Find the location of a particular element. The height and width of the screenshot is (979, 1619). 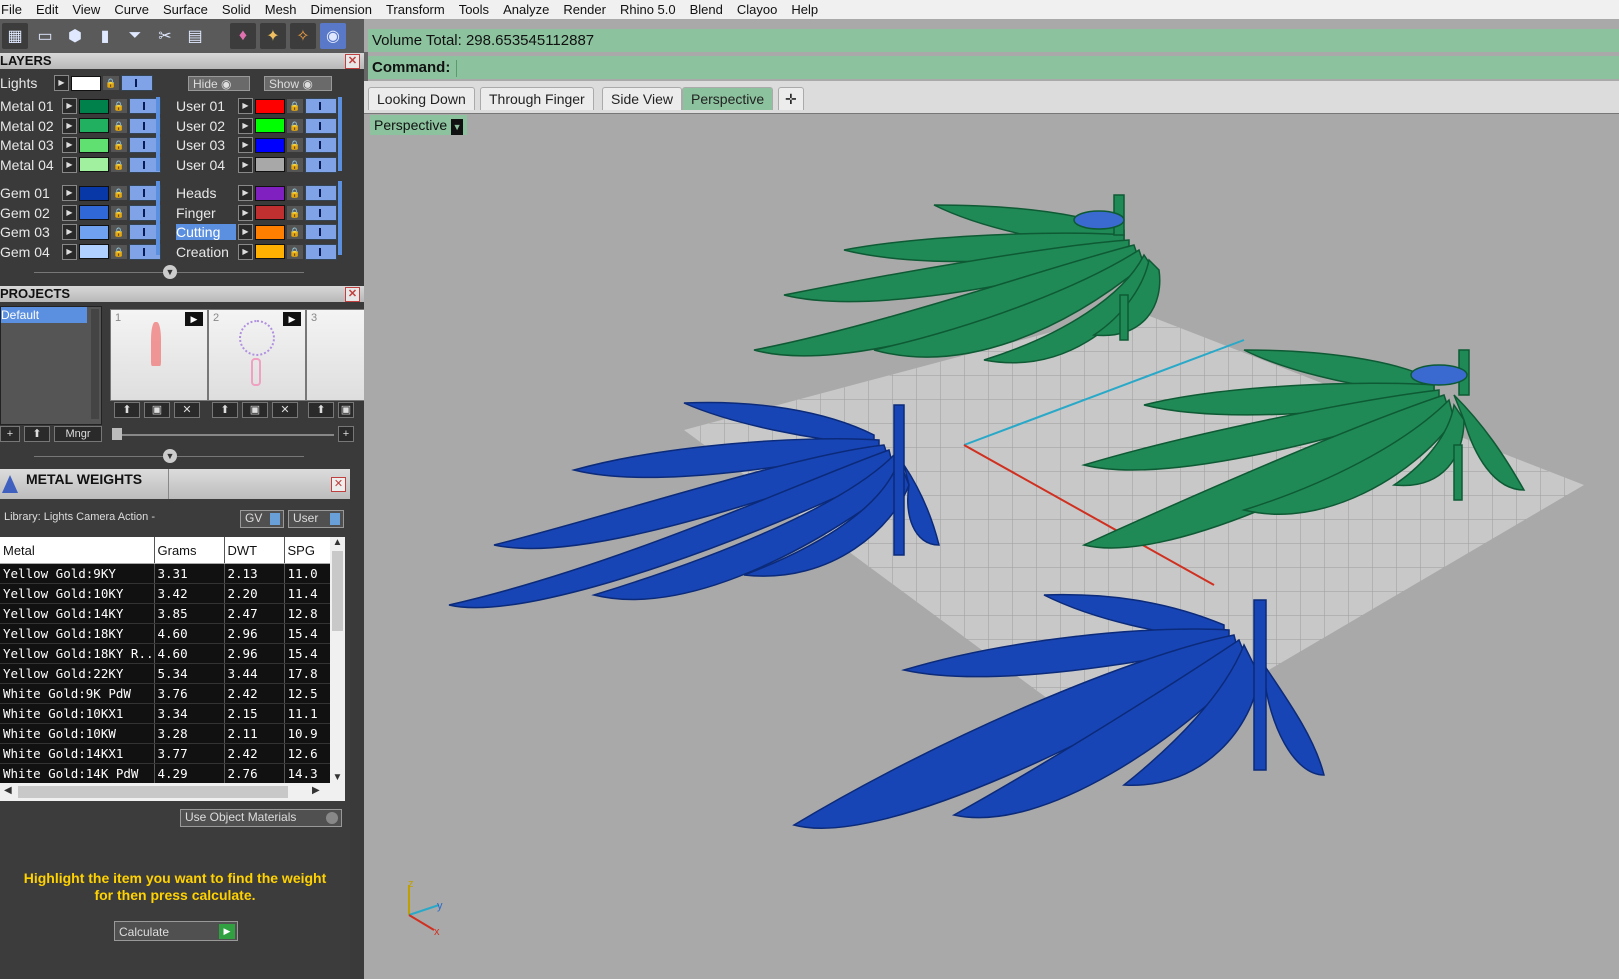

menu-item-view: View is located at coordinates (86, 9).